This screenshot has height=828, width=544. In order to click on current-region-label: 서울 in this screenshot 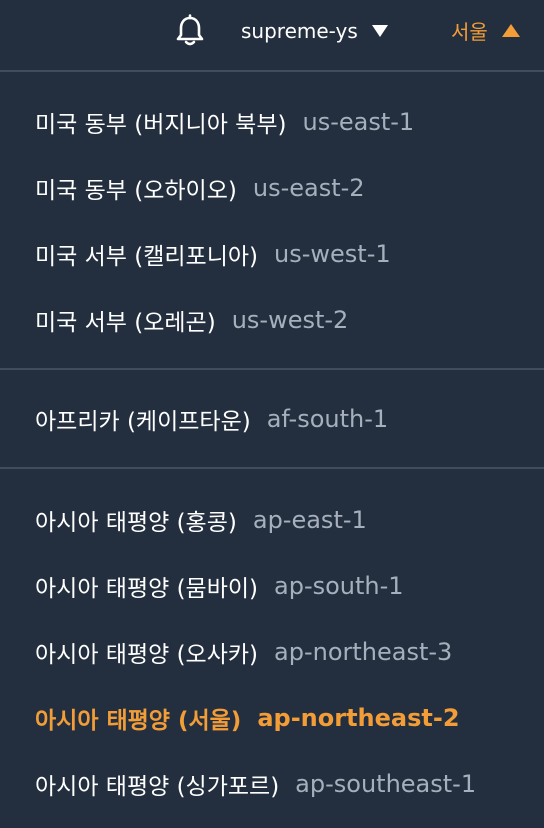, I will do `click(469, 31)`.